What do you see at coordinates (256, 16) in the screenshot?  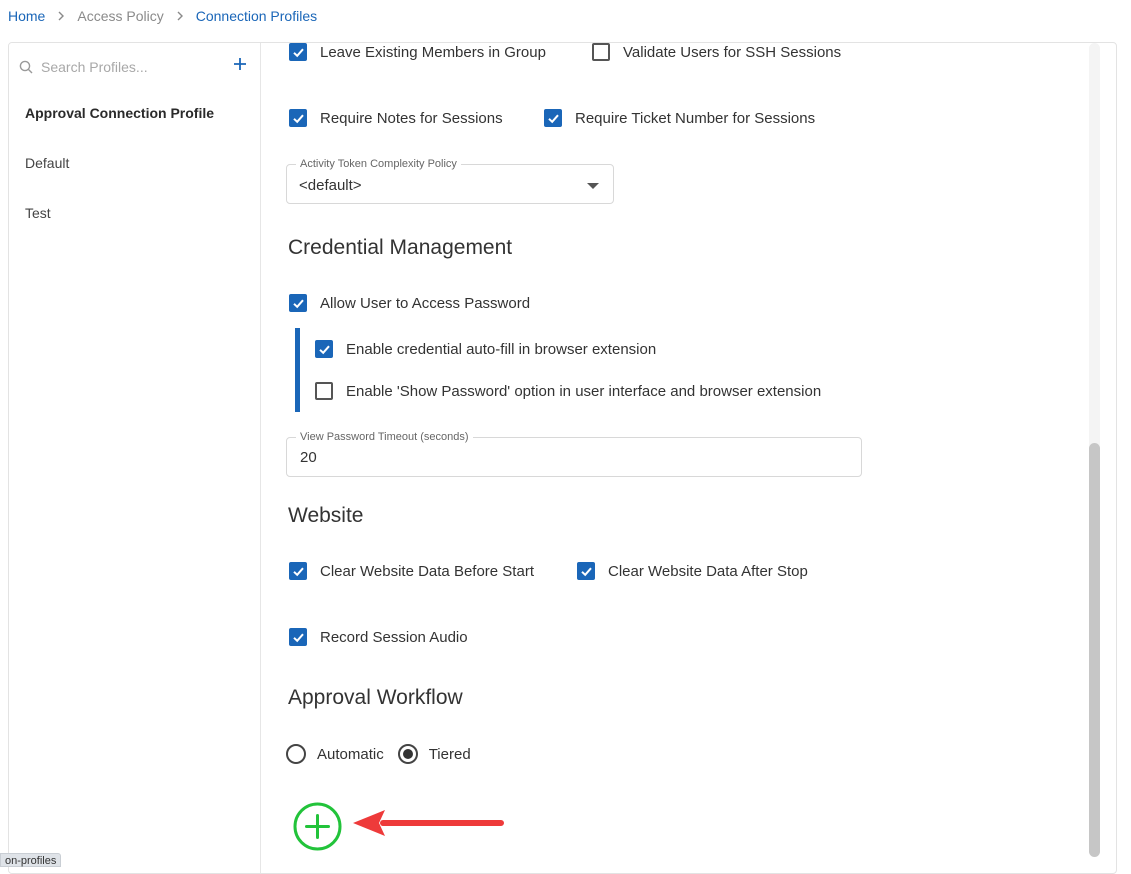 I see `breadcrumb-connection-profiles: Connection Profiles` at bounding box center [256, 16].